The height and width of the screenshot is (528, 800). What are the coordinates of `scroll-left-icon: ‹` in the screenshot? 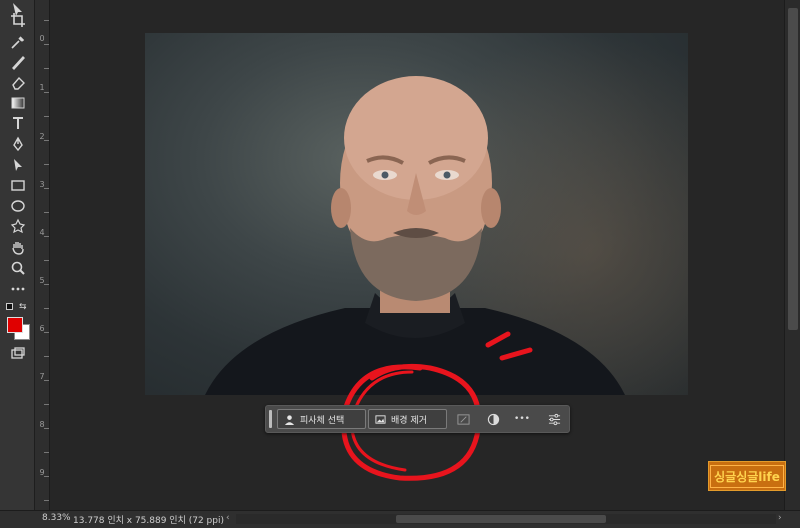 It's located at (228, 518).